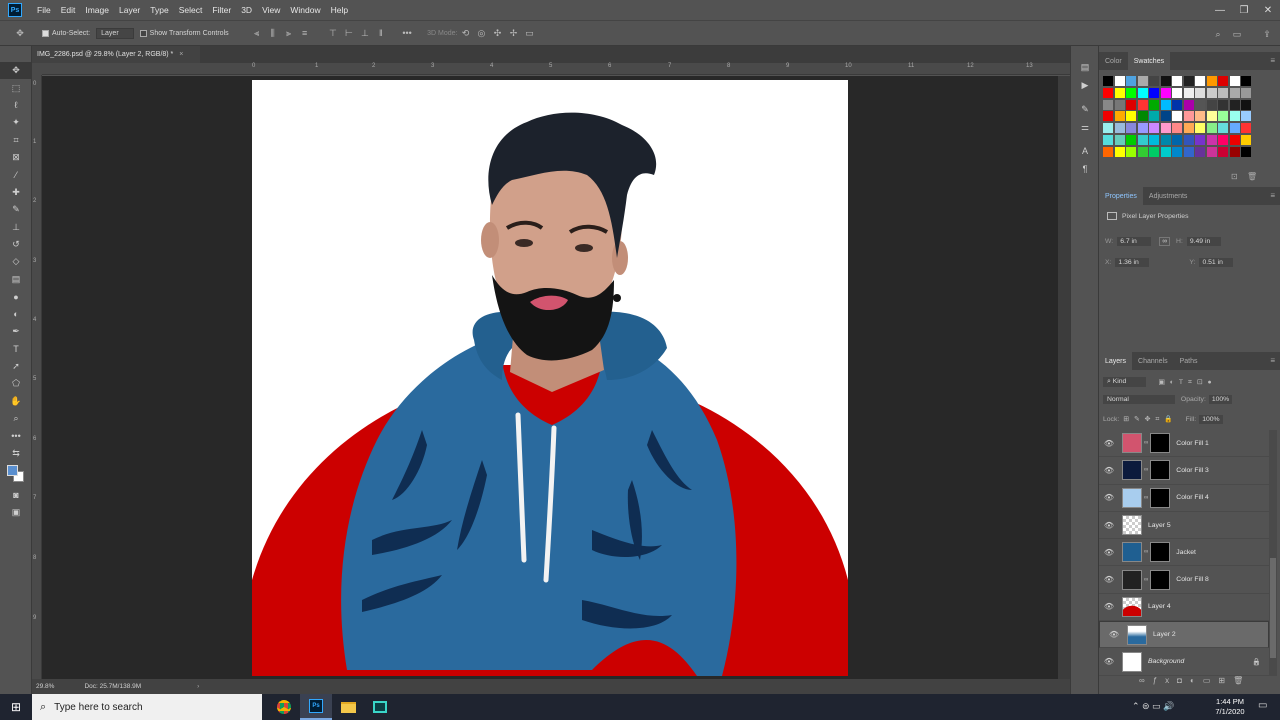 The height and width of the screenshot is (720, 1280). I want to click on menu-image: Image, so click(97, 10).